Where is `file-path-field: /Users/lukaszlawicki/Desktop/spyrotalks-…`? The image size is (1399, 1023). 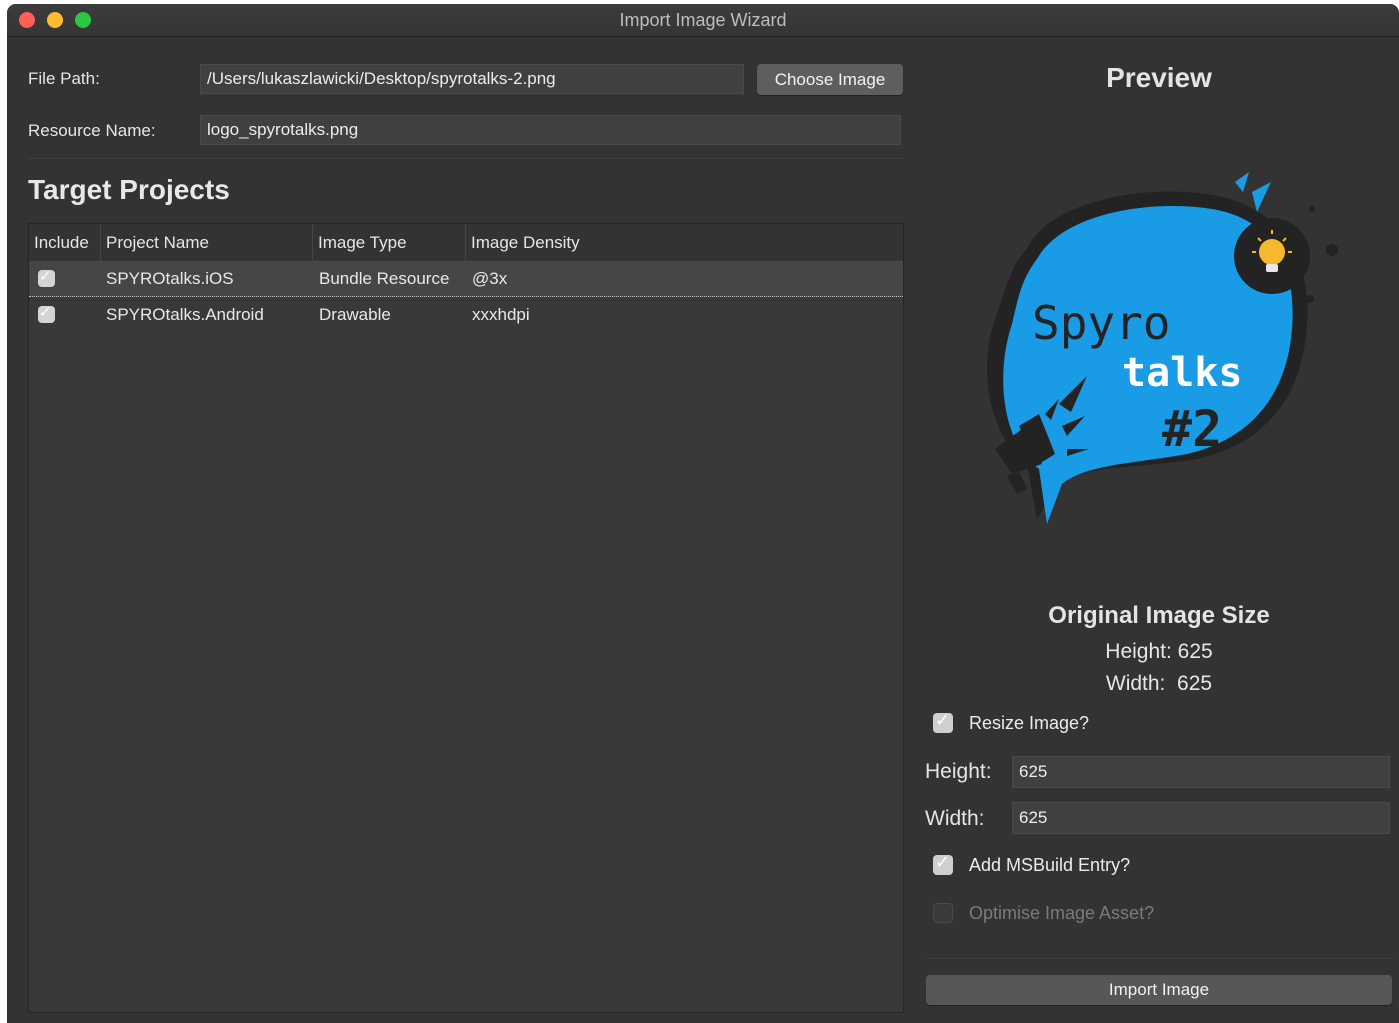
file-path-field: /Users/lukaszlawicki/Desktop/spyrotalks-… is located at coordinates (472, 79).